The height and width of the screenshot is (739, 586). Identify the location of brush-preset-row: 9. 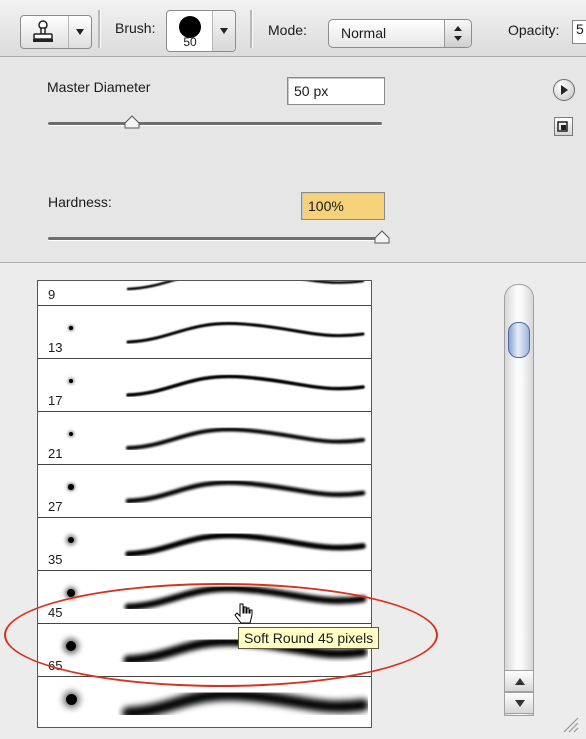
(204, 293).